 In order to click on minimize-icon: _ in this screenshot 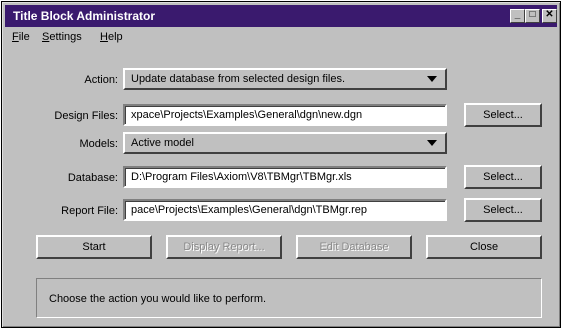, I will do `click(517, 16)`.